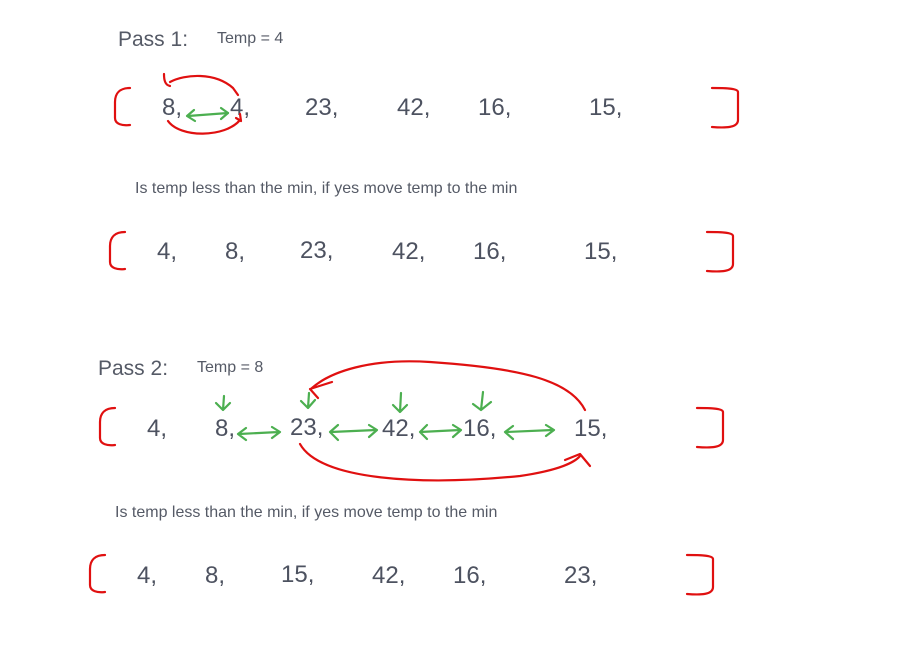 This screenshot has height=655, width=897. I want to click on compare-arrows, so click(396, 432).